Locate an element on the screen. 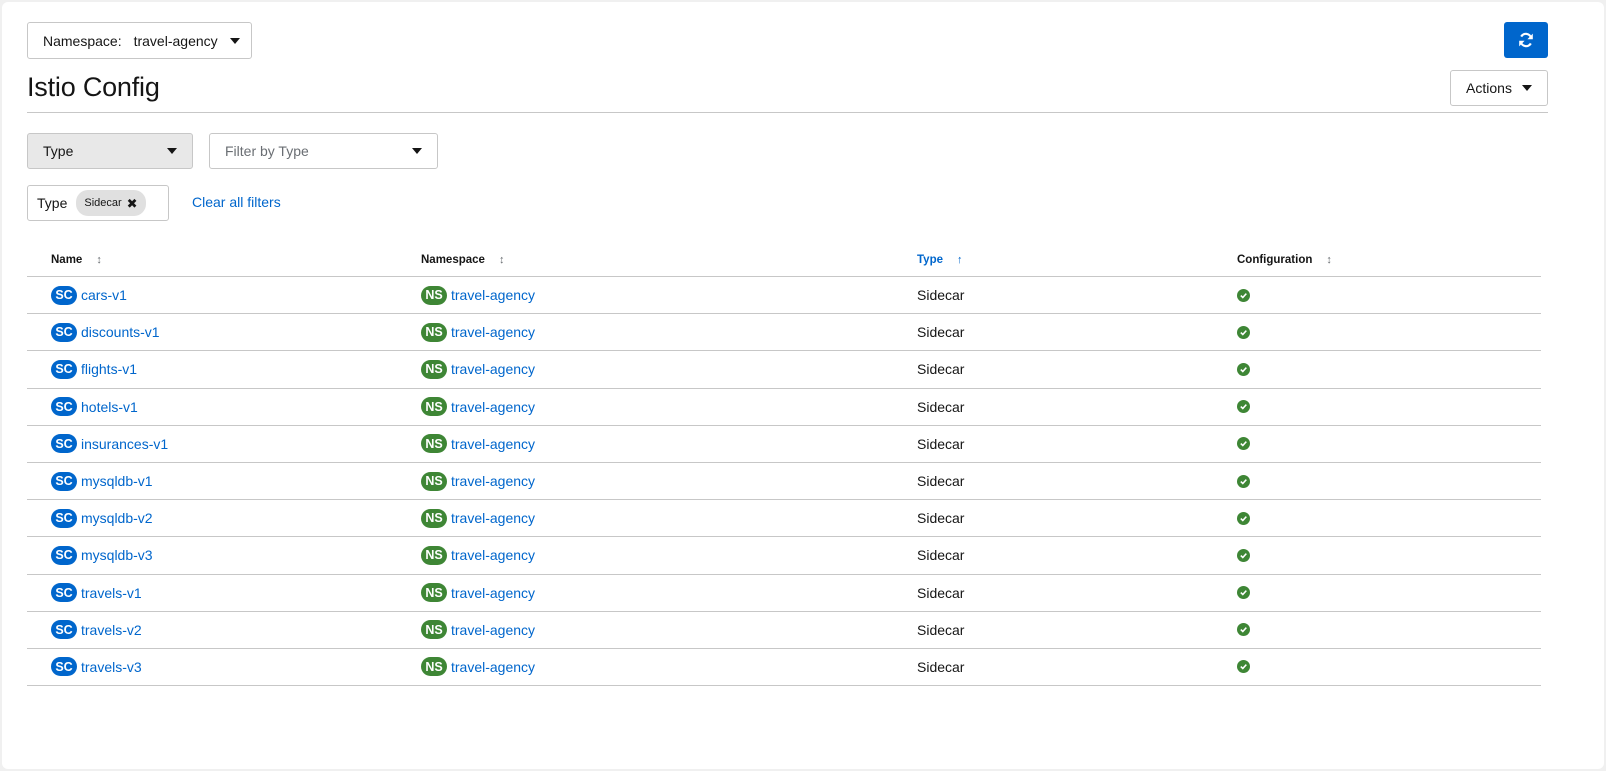  name-cell: SC mysqldb-v1 is located at coordinates (102, 481).